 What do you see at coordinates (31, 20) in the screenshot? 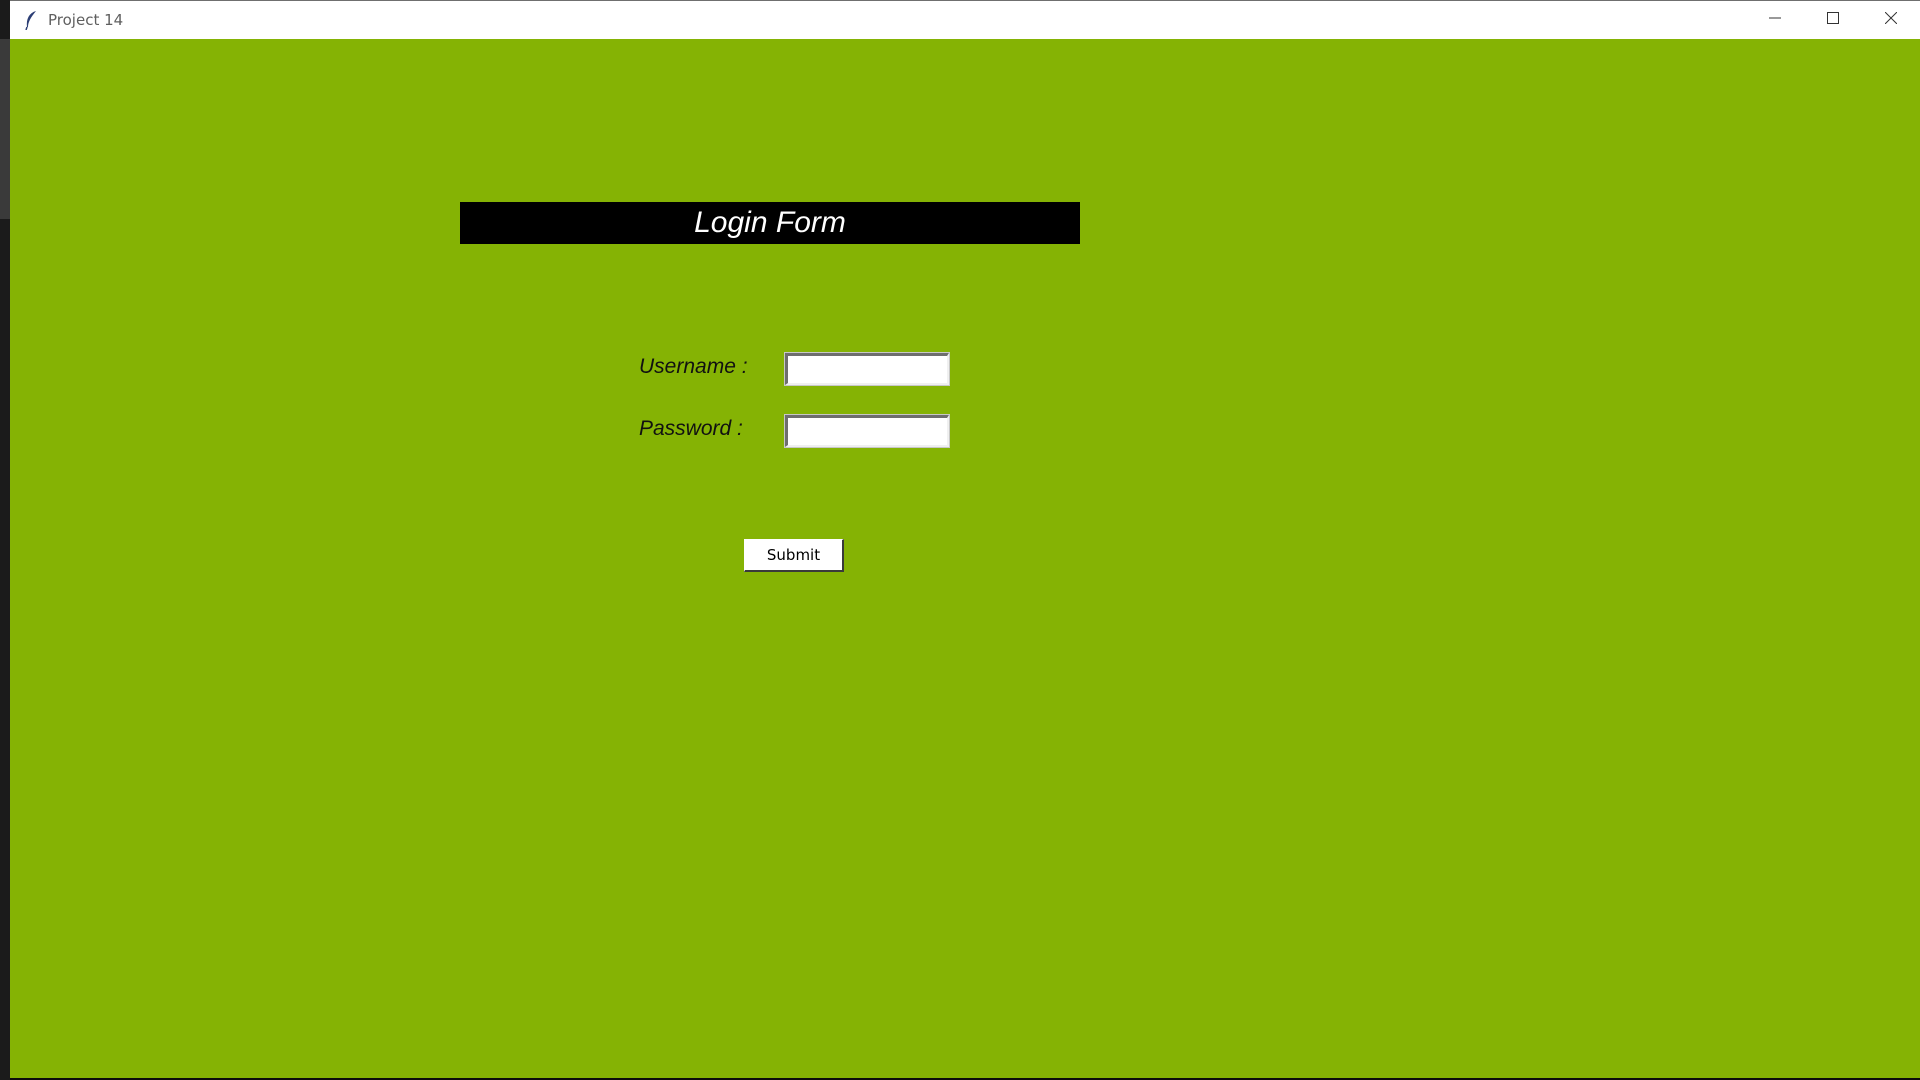
I see `feather-icon` at bounding box center [31, 20].